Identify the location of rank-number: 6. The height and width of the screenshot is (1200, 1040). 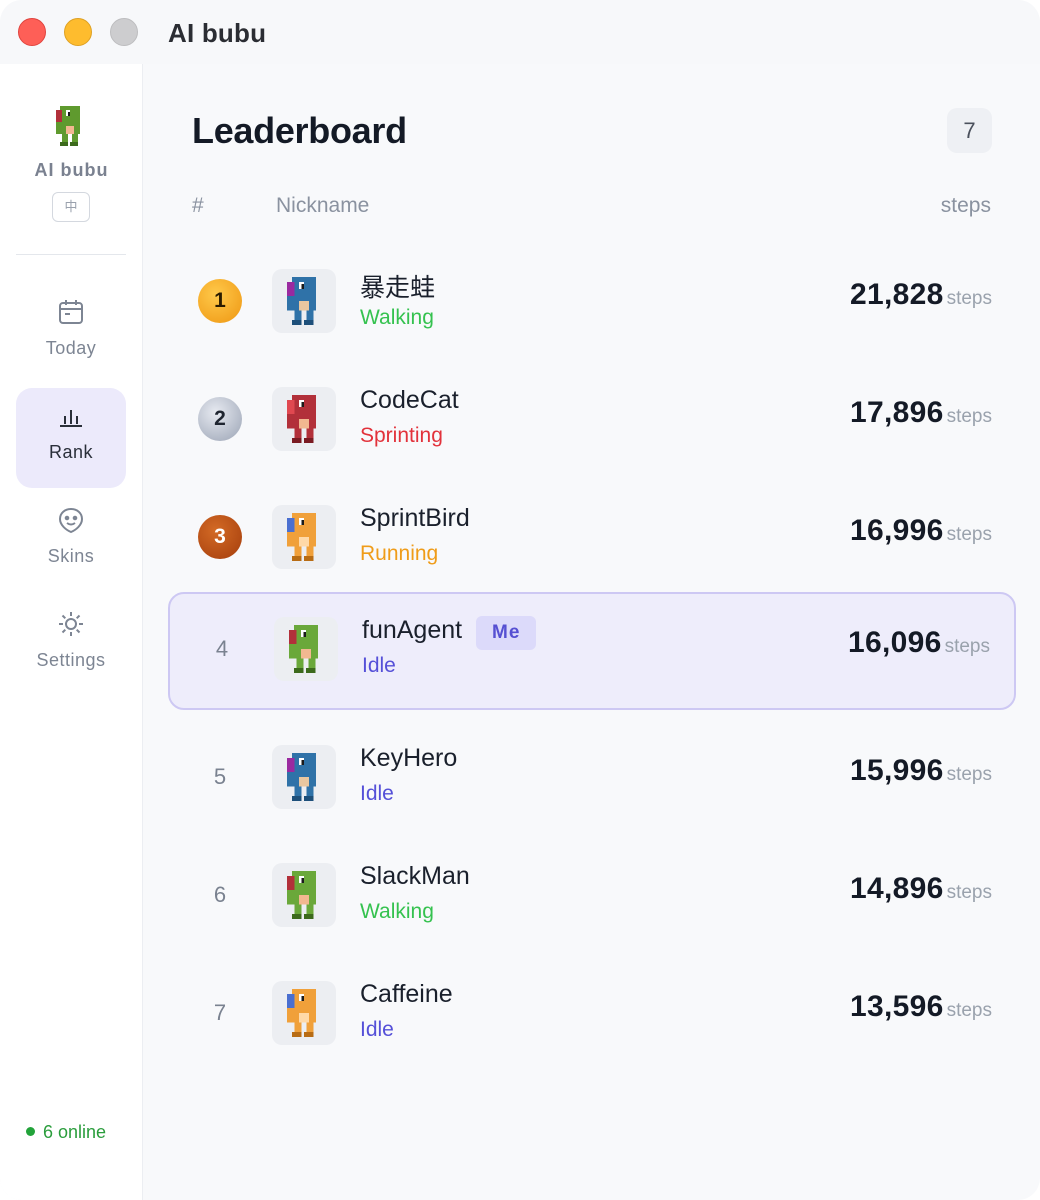
(220, 894).